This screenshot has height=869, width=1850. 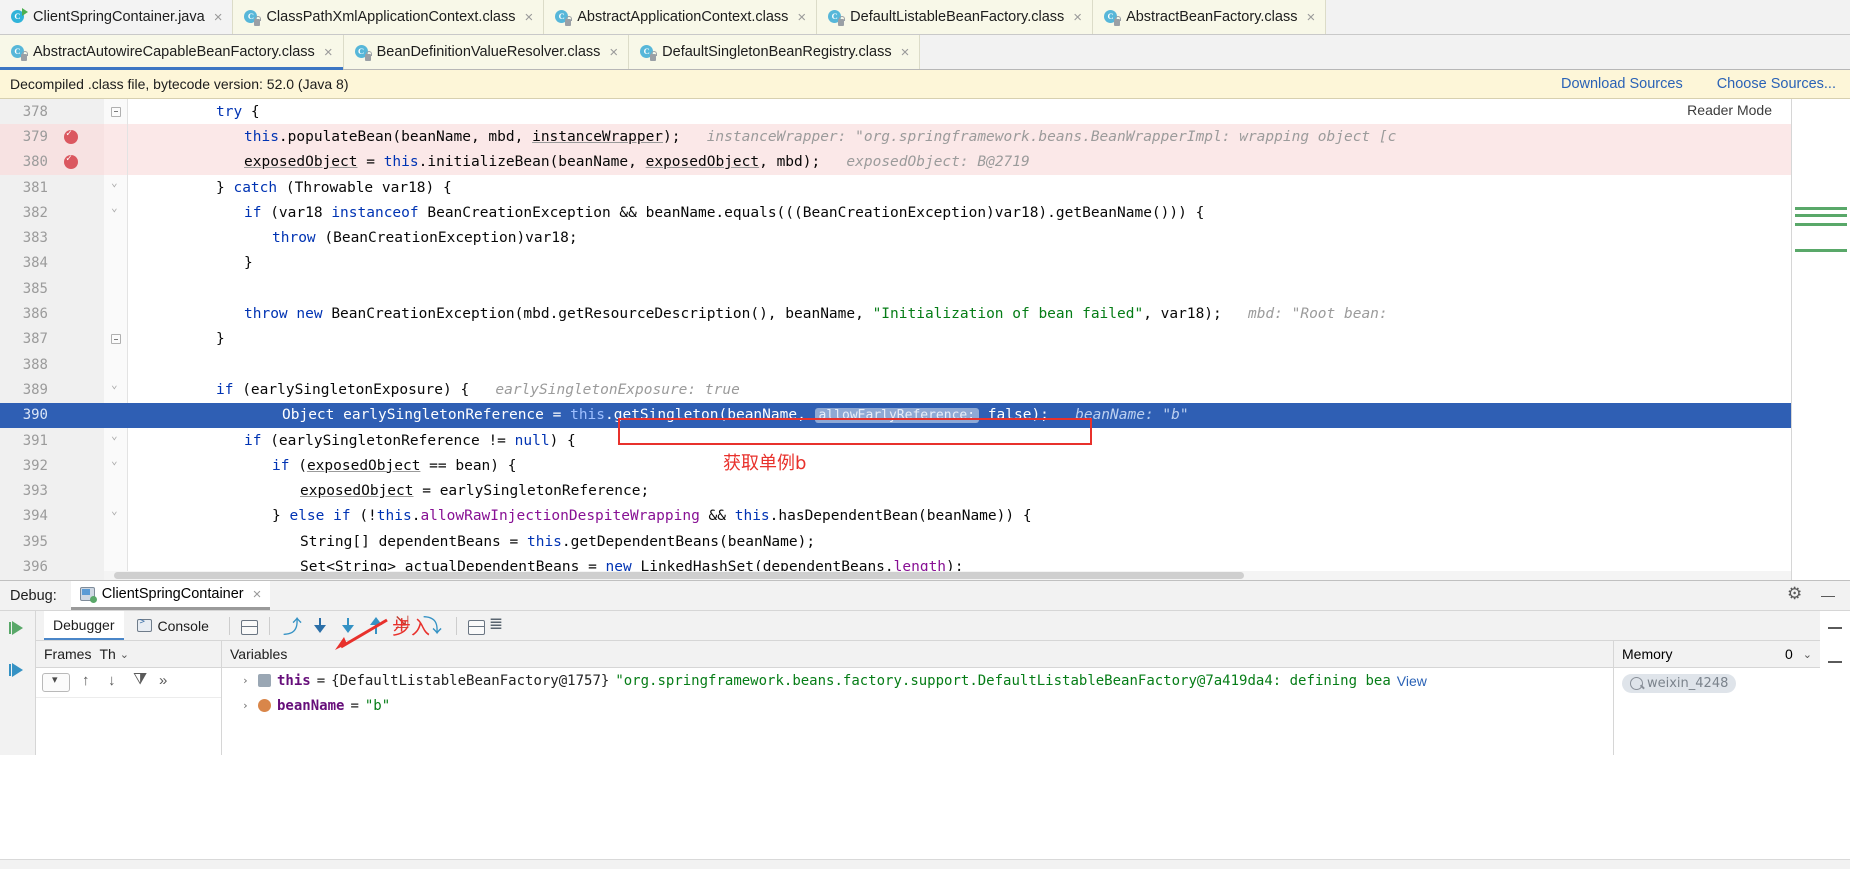 I want to click on code-line: 388, so click(x=925, y=364).